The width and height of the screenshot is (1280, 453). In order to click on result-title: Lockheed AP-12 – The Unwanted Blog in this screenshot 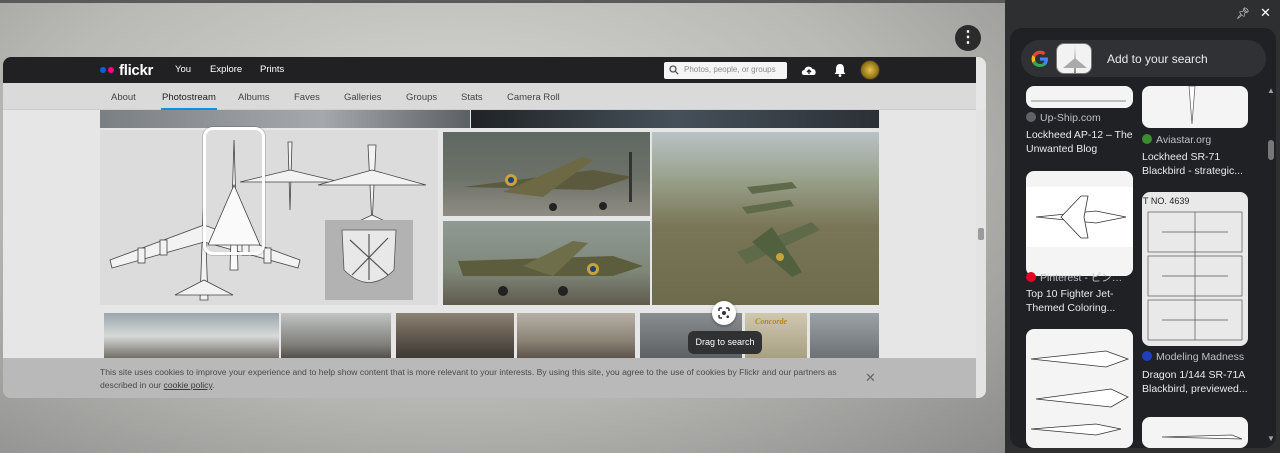, I will do `click(1083, 142)`.